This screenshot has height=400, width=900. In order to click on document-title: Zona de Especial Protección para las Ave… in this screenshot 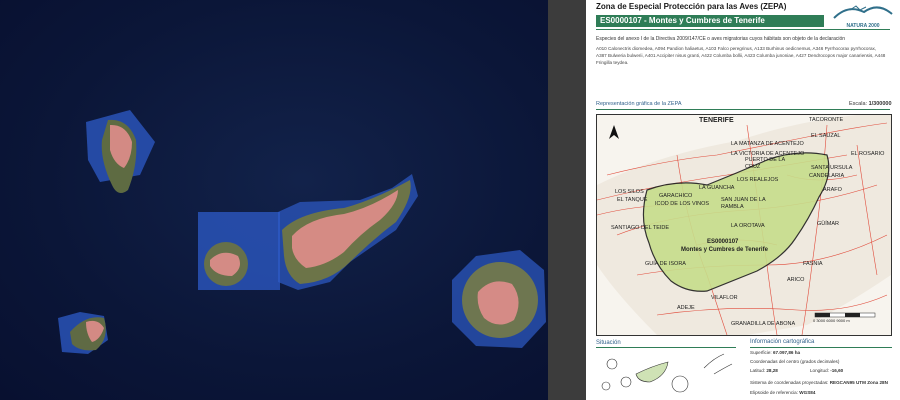, I will do `click(691, 6)`.